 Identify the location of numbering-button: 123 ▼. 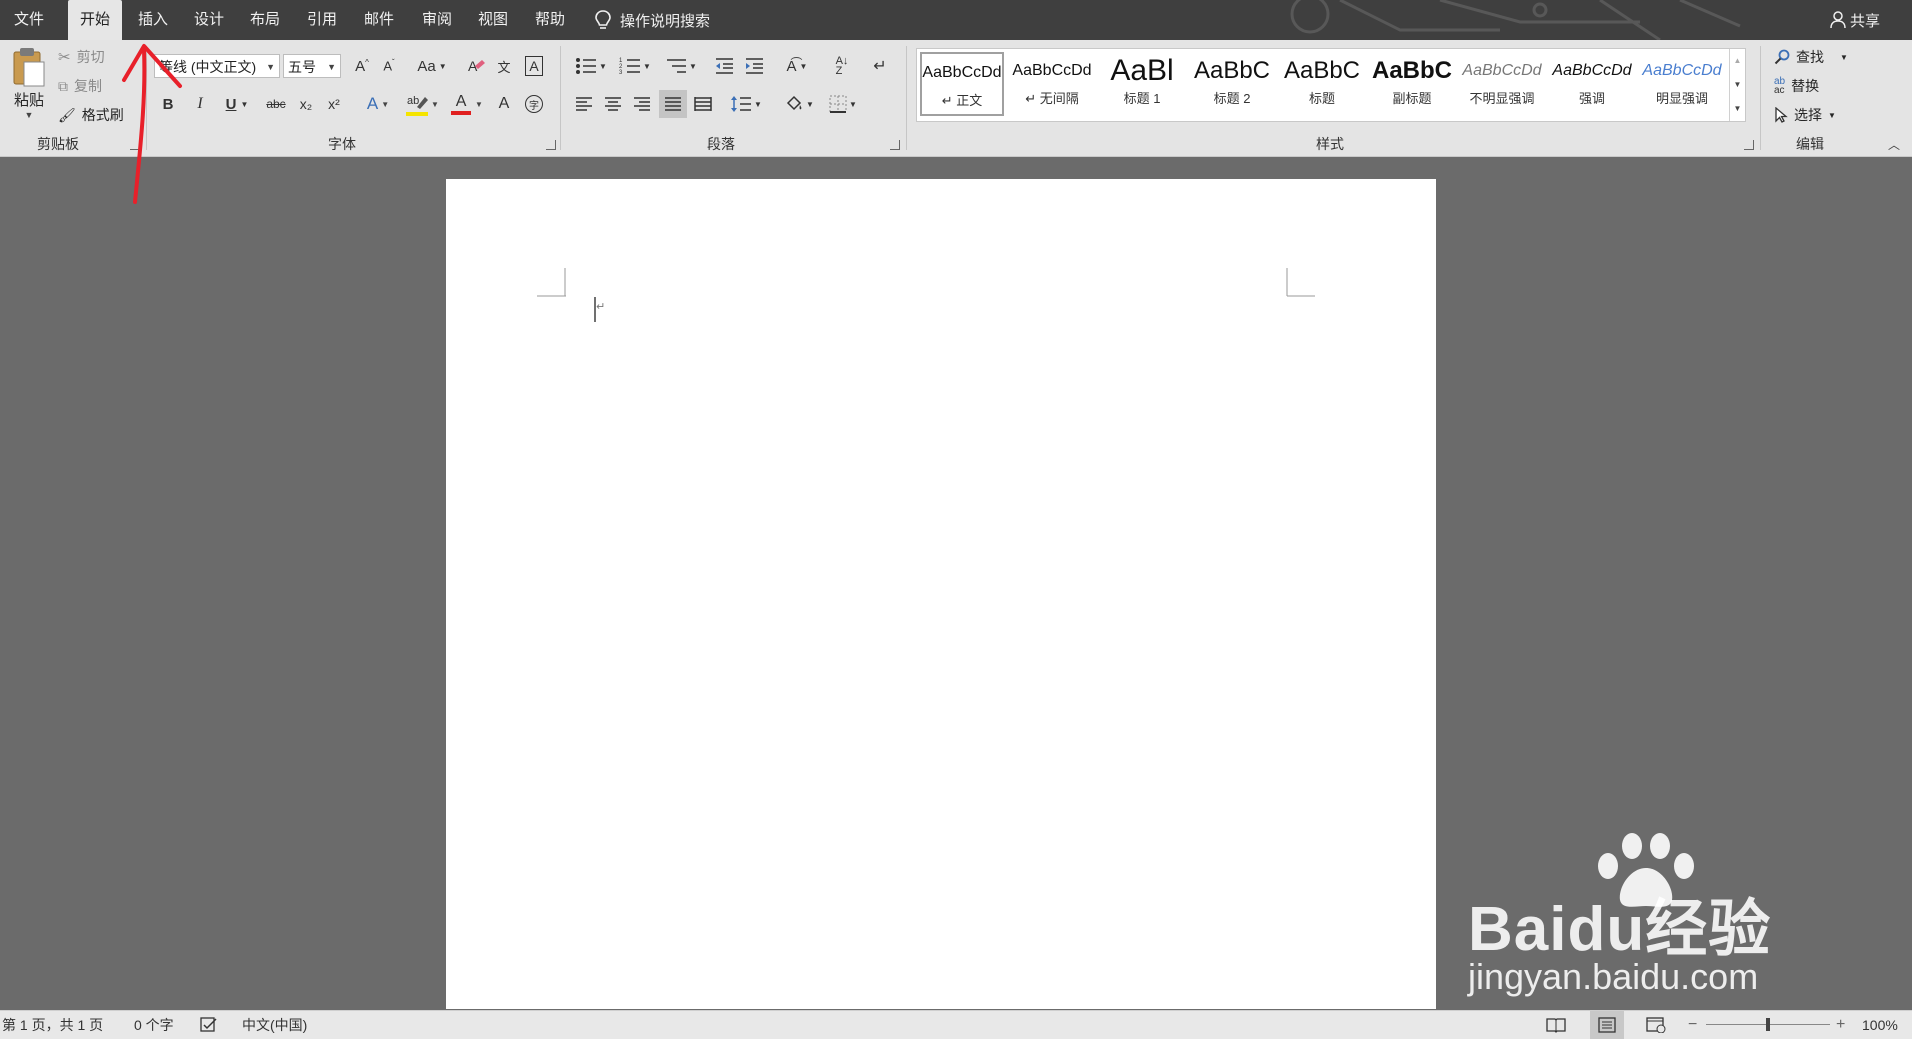
(635, 66).